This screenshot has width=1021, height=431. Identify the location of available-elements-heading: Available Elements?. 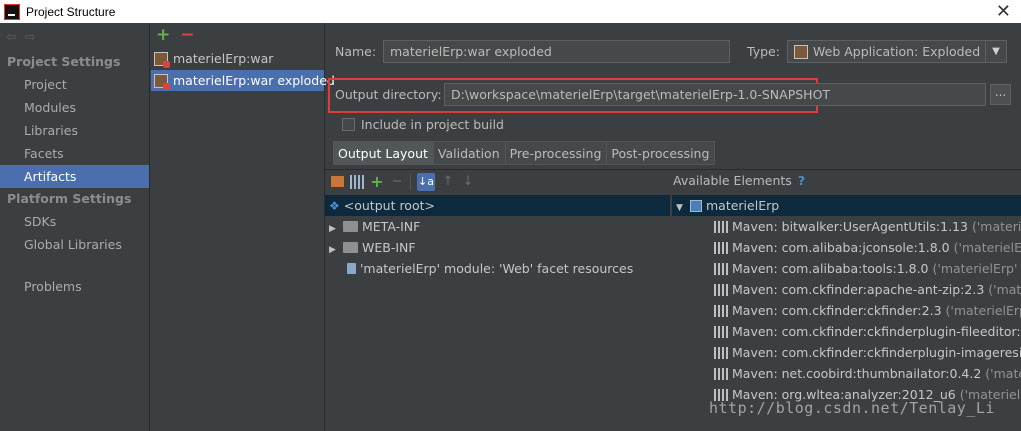
(739, 180).